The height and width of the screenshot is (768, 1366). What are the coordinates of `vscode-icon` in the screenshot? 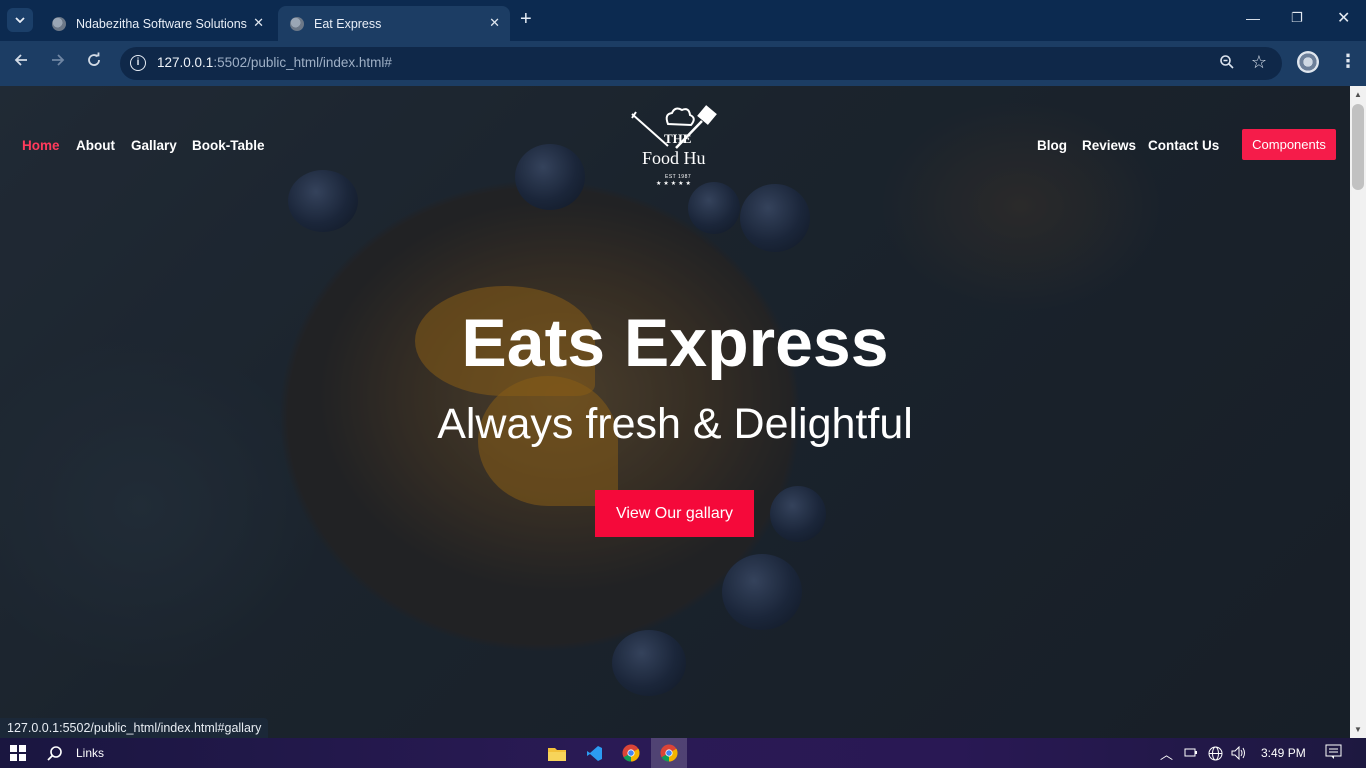 It's located at (594, 753).